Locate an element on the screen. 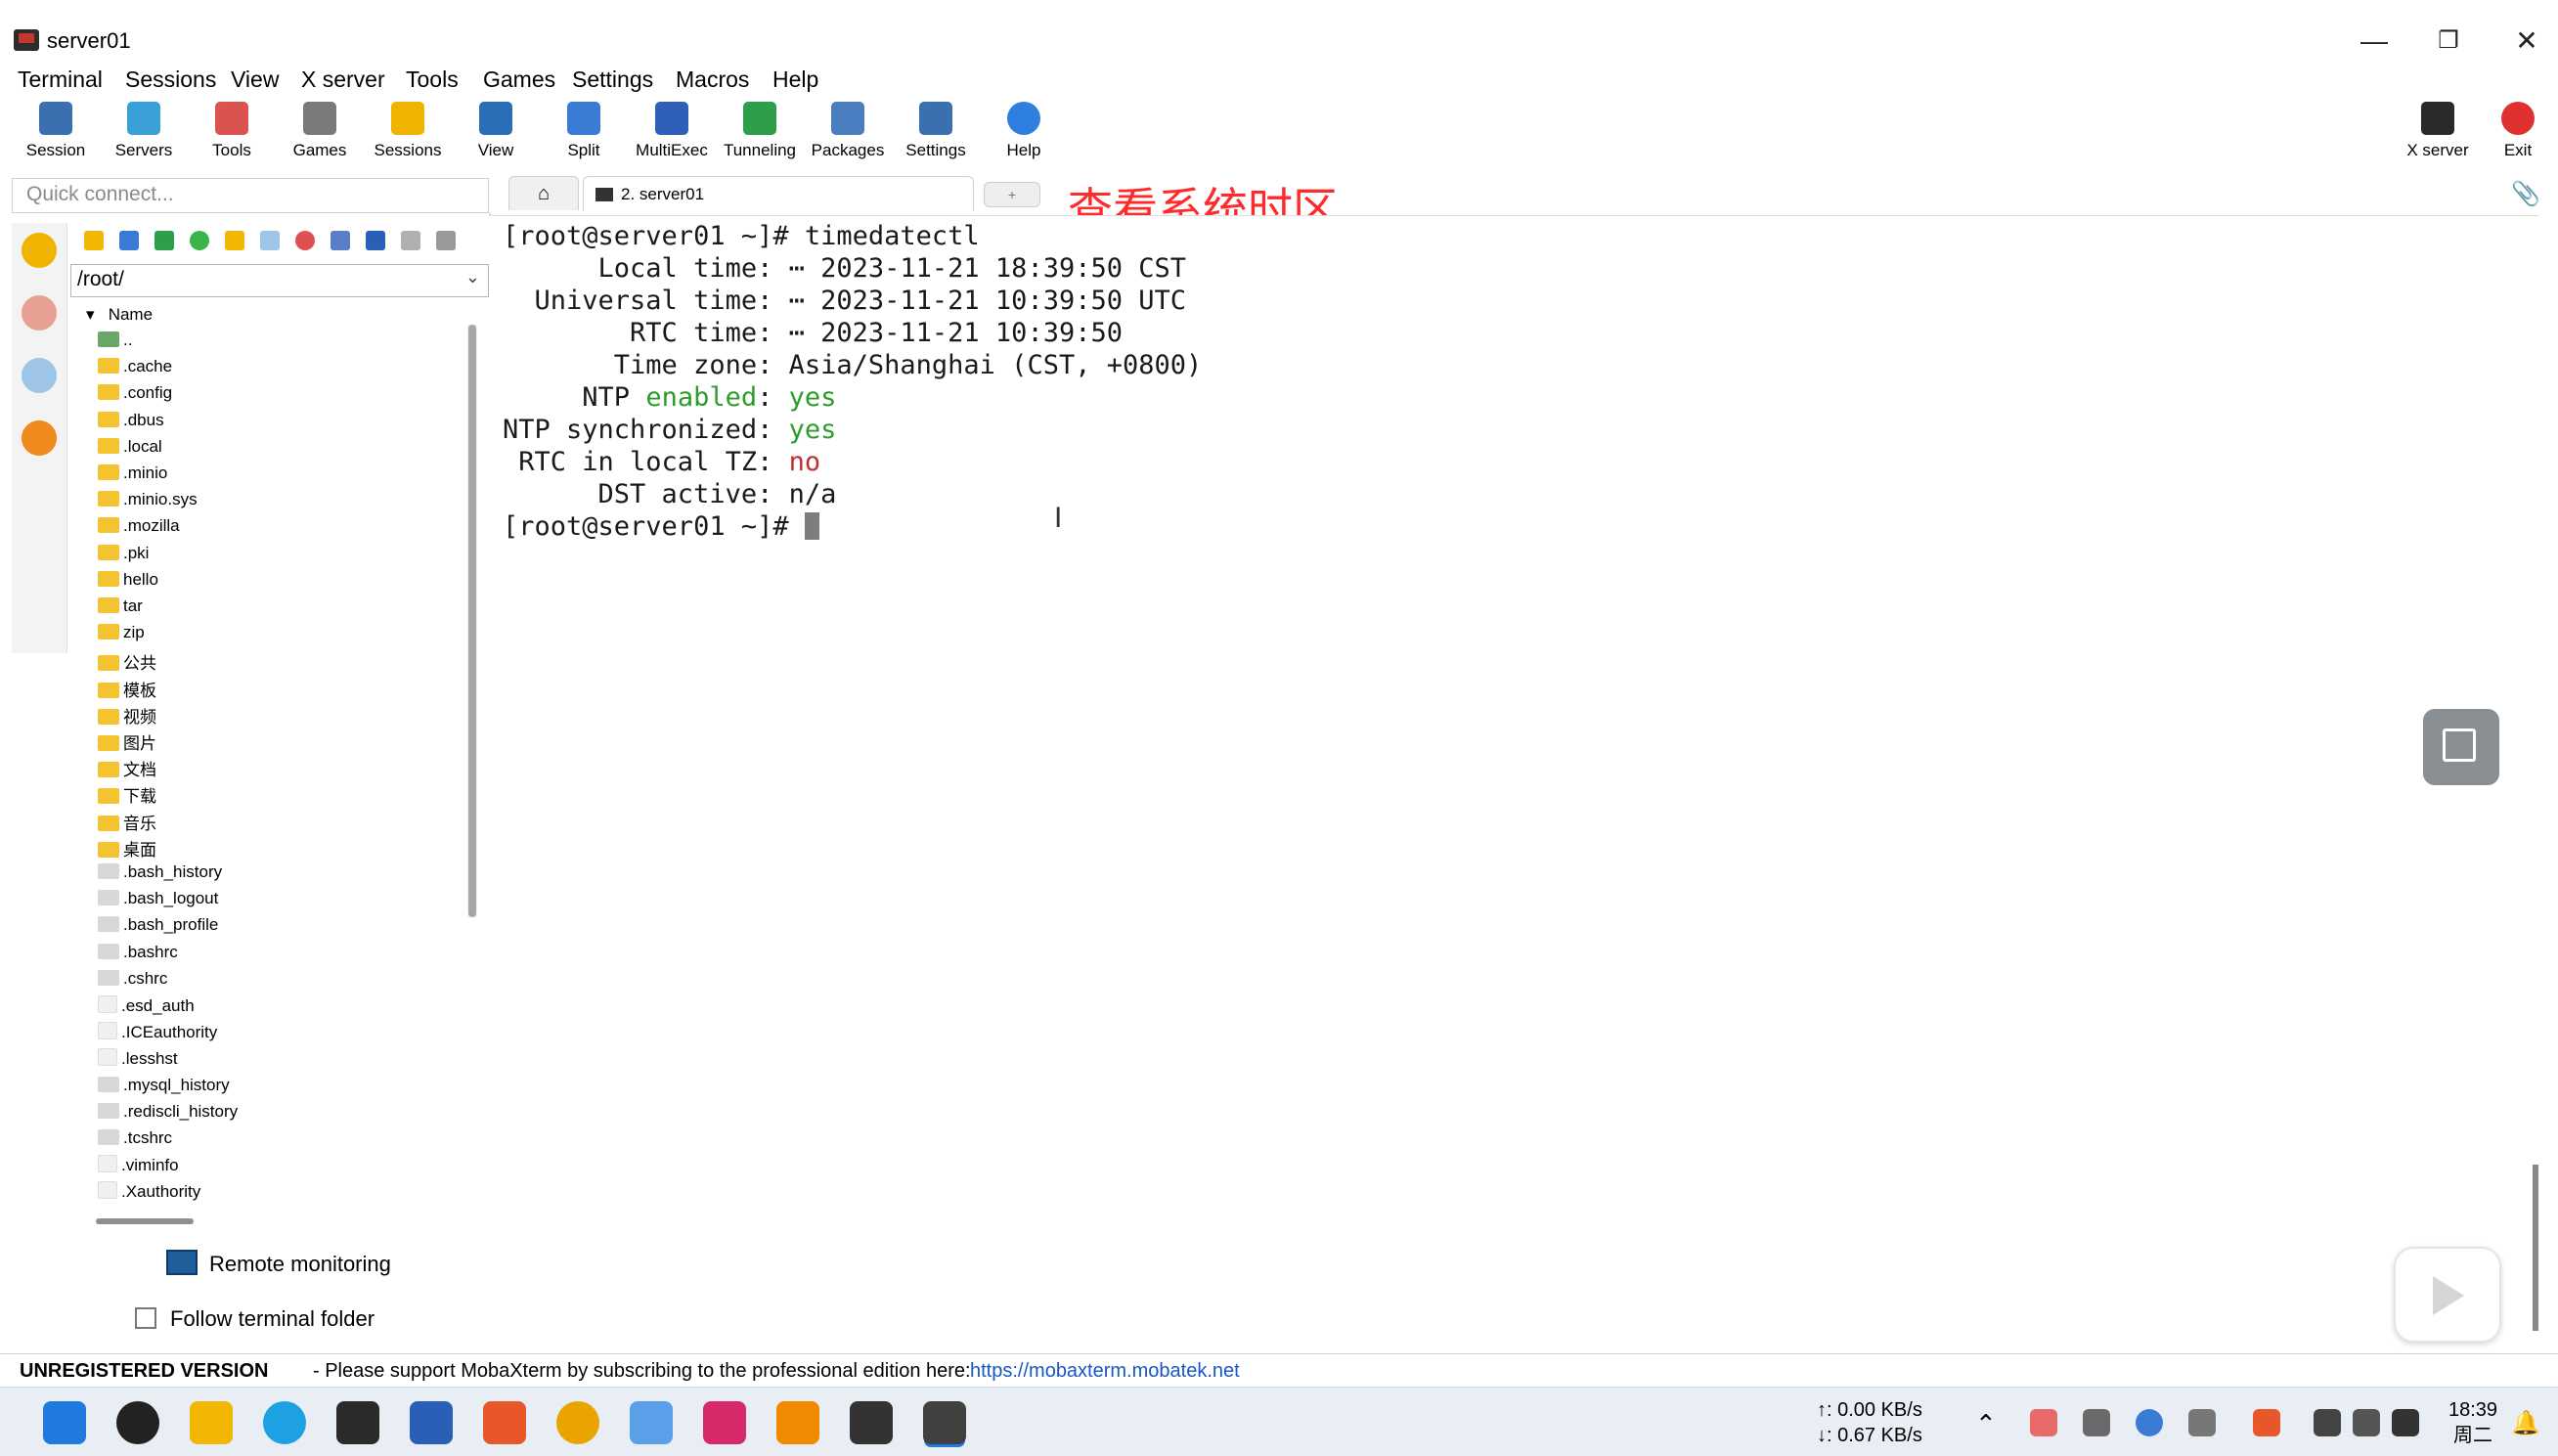 This screenshot has height=1456, width=2558. file-list-item: 公共 is located at coordinates (283, 662).